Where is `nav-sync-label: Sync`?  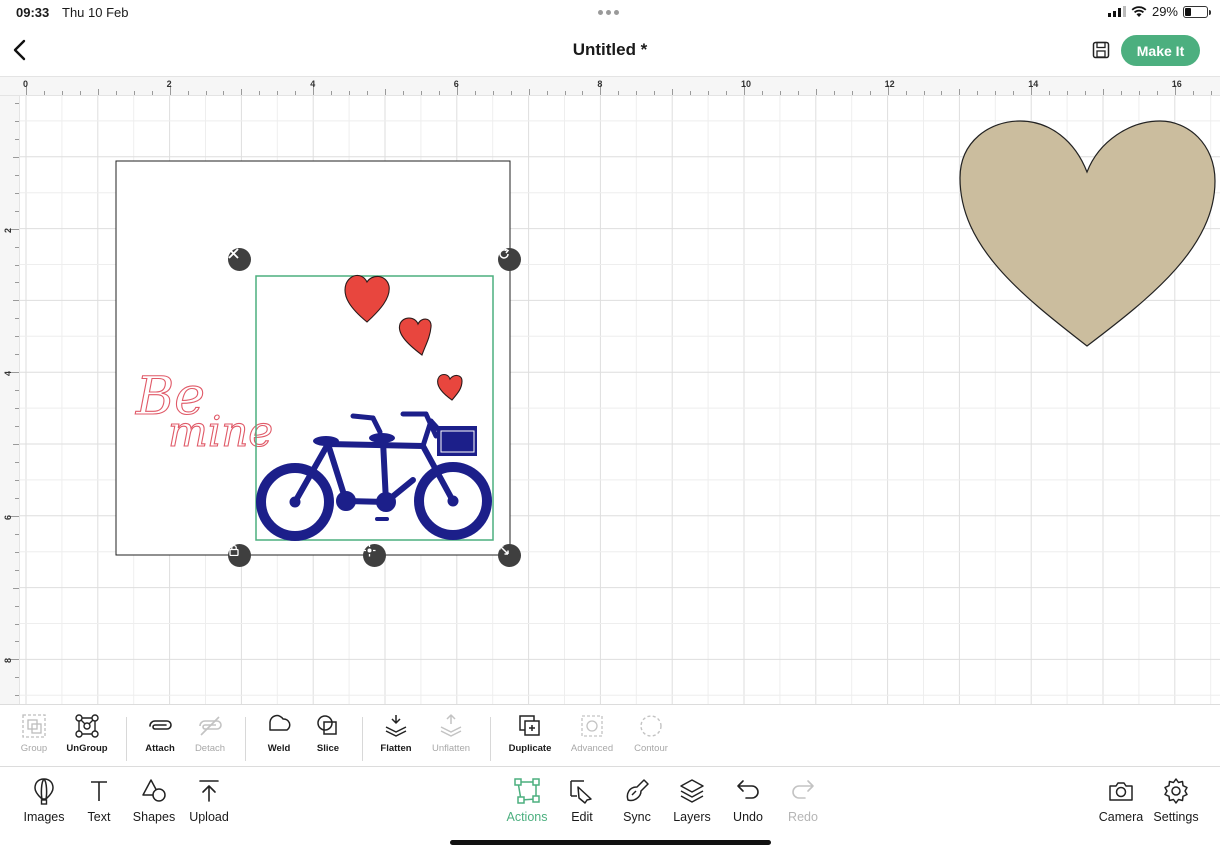
nav-sync-label: Sync is located at coordinates (637, 817).